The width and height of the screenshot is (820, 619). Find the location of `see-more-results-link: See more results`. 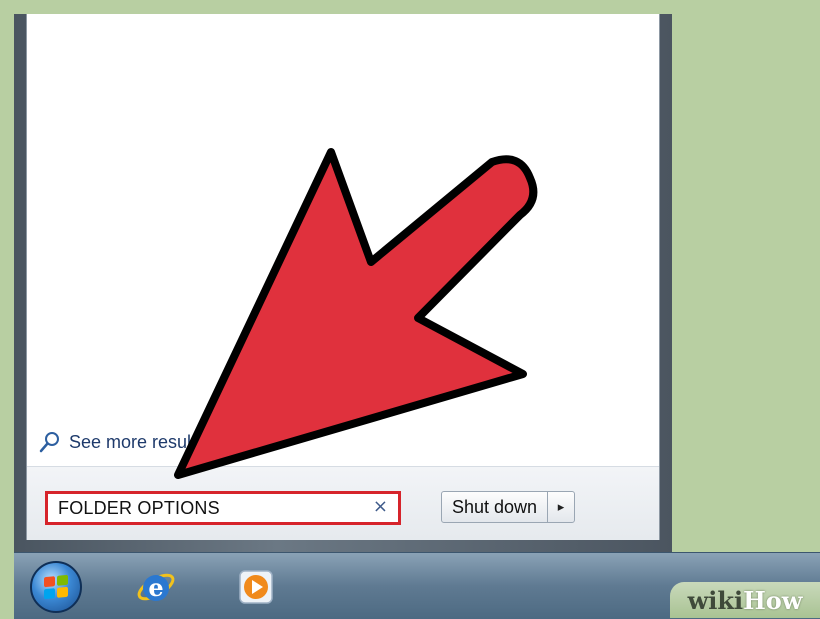

see-more-results-link: See more results is located at coordinates (122, 442).